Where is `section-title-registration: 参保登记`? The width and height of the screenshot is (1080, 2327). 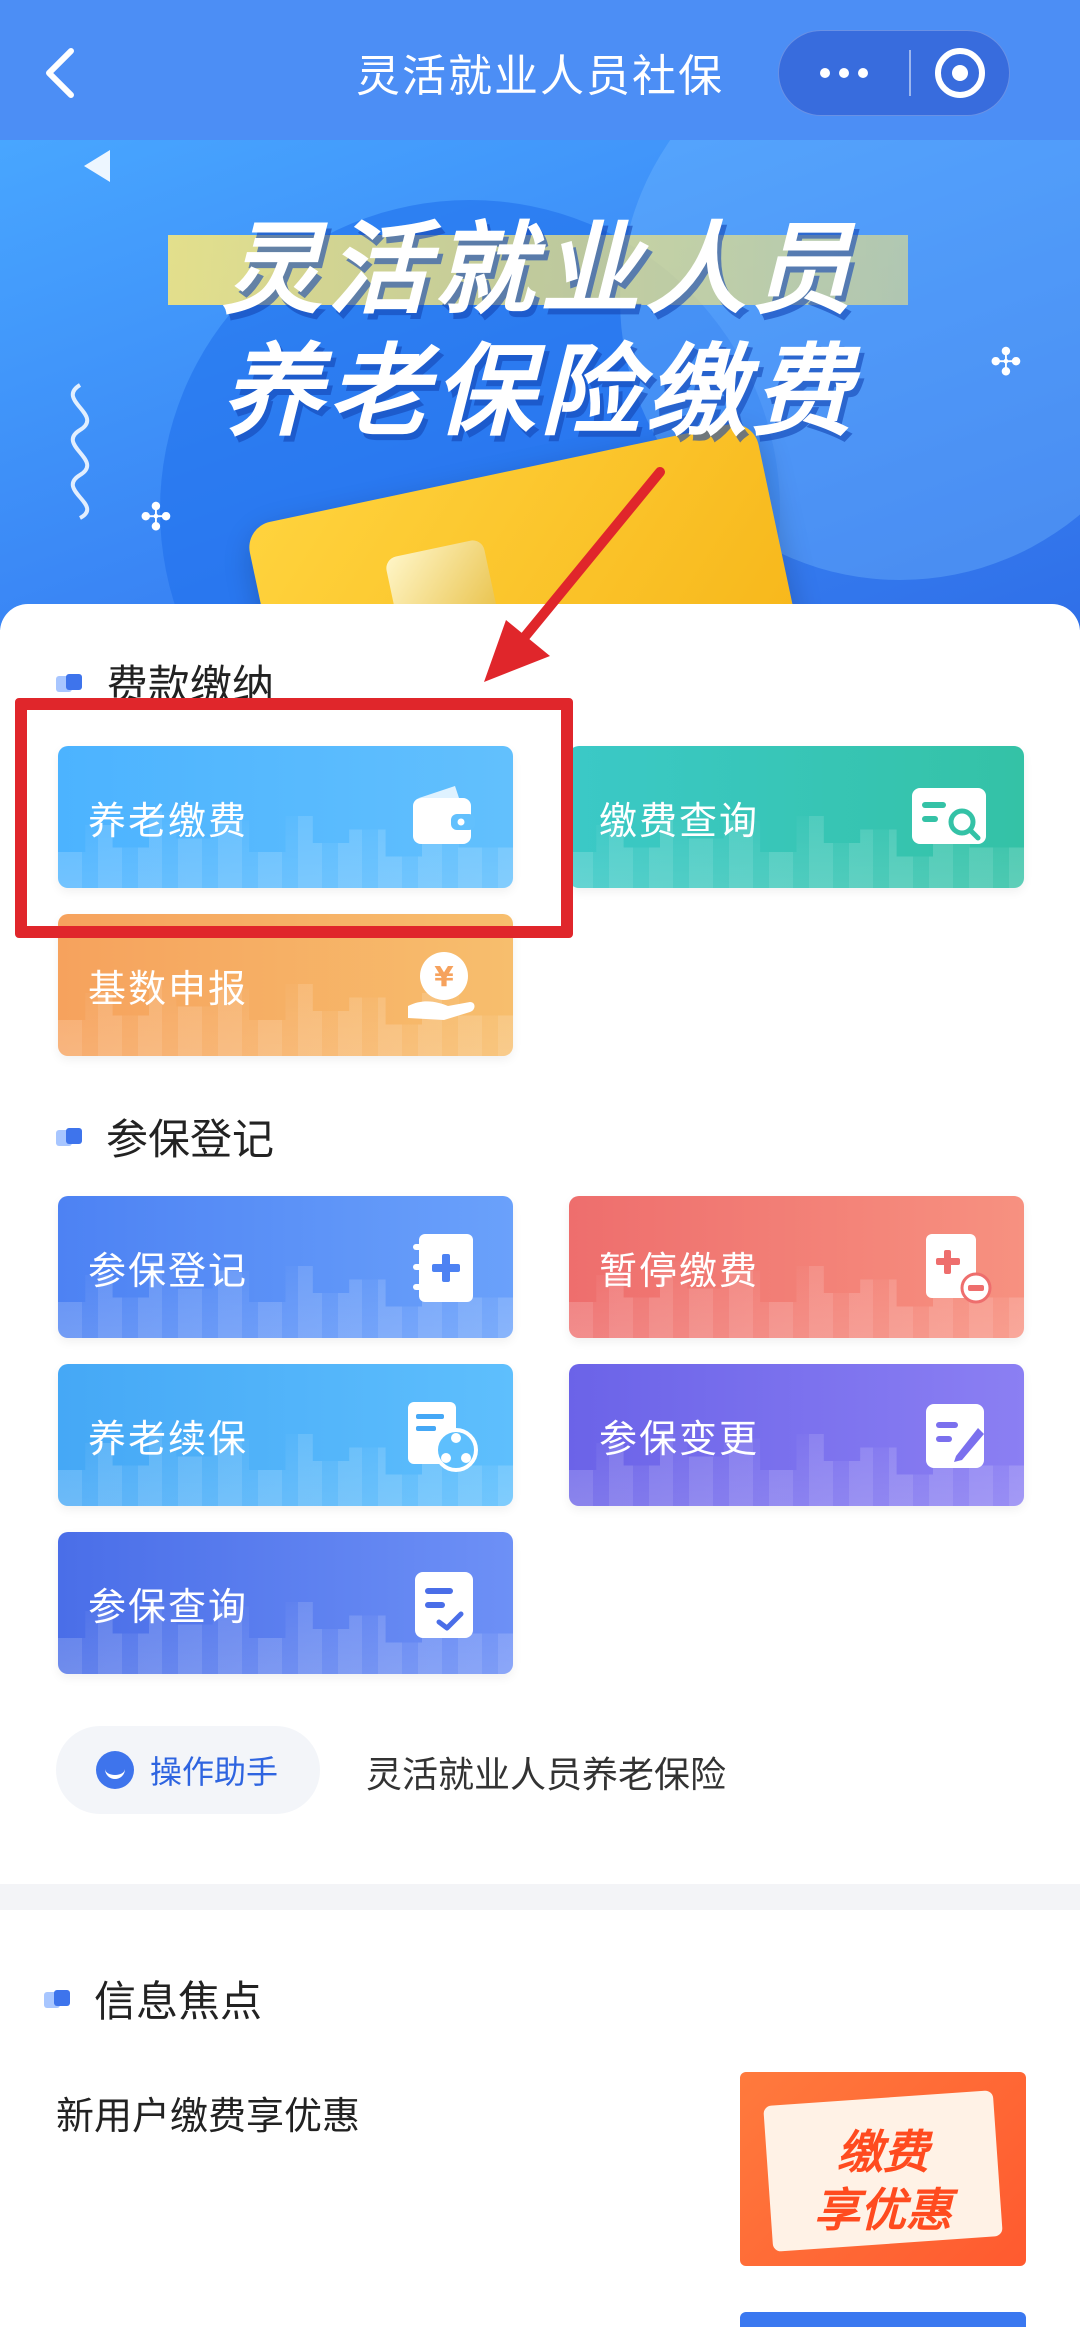
section-title-registration: 参保登记 is located at coordinates (165, 1136).